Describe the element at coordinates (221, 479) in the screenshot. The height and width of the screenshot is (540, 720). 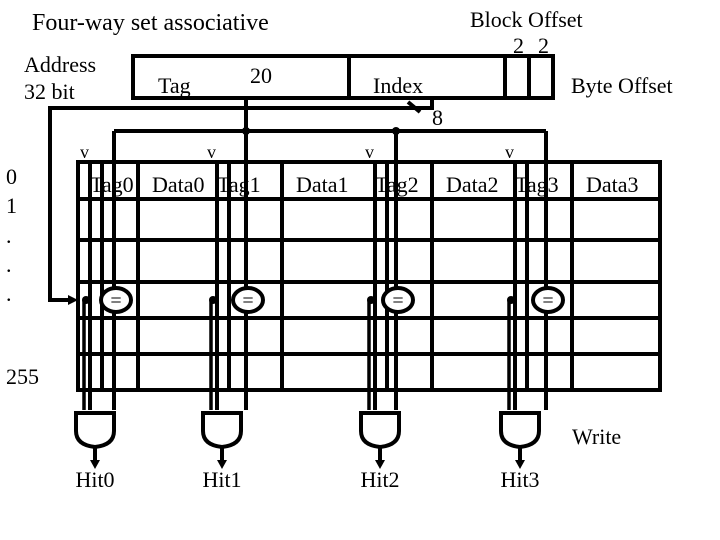
I see `hit-label: Hit1` at that location.